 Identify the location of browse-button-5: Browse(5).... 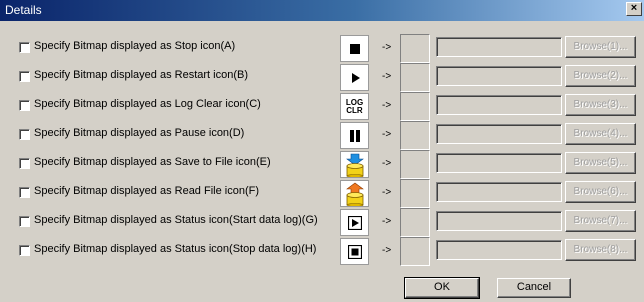
(600, 163).